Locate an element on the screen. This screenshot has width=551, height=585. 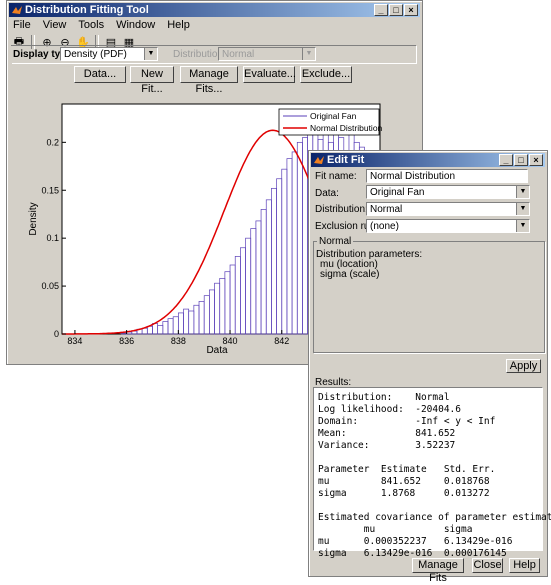
legend-original-fan: Original Fan is located at coordinates (333, 116).